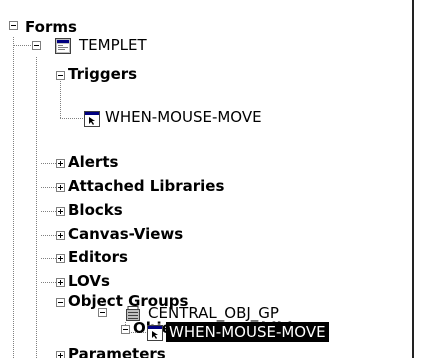  What do you see at coordinates (60, 258) in the screenshot?
I see `expand-toggle-editors` at bounding box center [60, 258].